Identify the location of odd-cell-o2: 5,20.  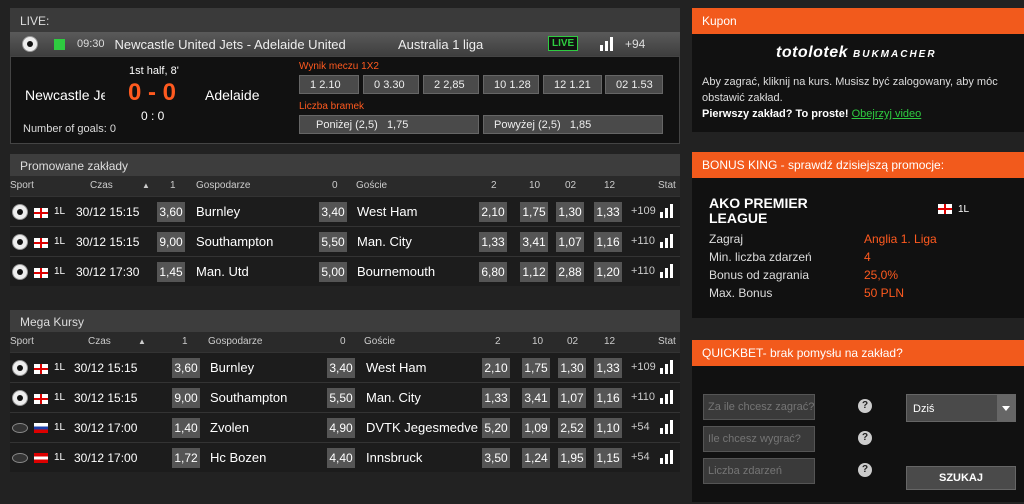
(496, 428).